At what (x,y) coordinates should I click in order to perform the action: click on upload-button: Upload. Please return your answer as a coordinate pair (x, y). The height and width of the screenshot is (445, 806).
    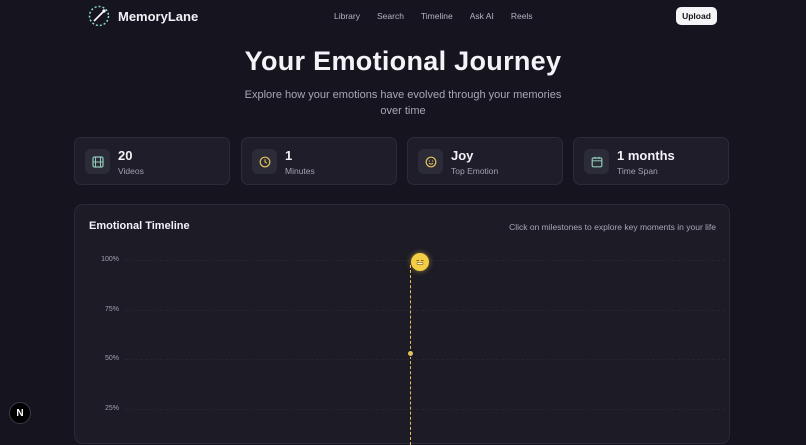
    Looking at the image, I should click on (696, 16).